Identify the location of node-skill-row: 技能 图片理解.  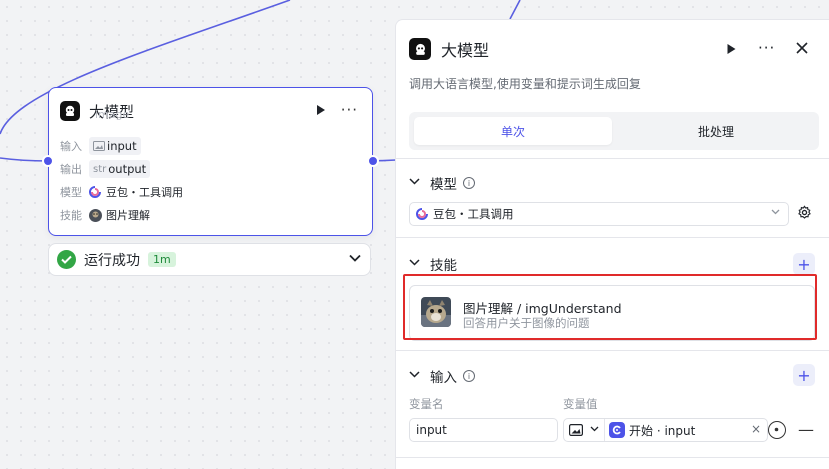
(105, 215).